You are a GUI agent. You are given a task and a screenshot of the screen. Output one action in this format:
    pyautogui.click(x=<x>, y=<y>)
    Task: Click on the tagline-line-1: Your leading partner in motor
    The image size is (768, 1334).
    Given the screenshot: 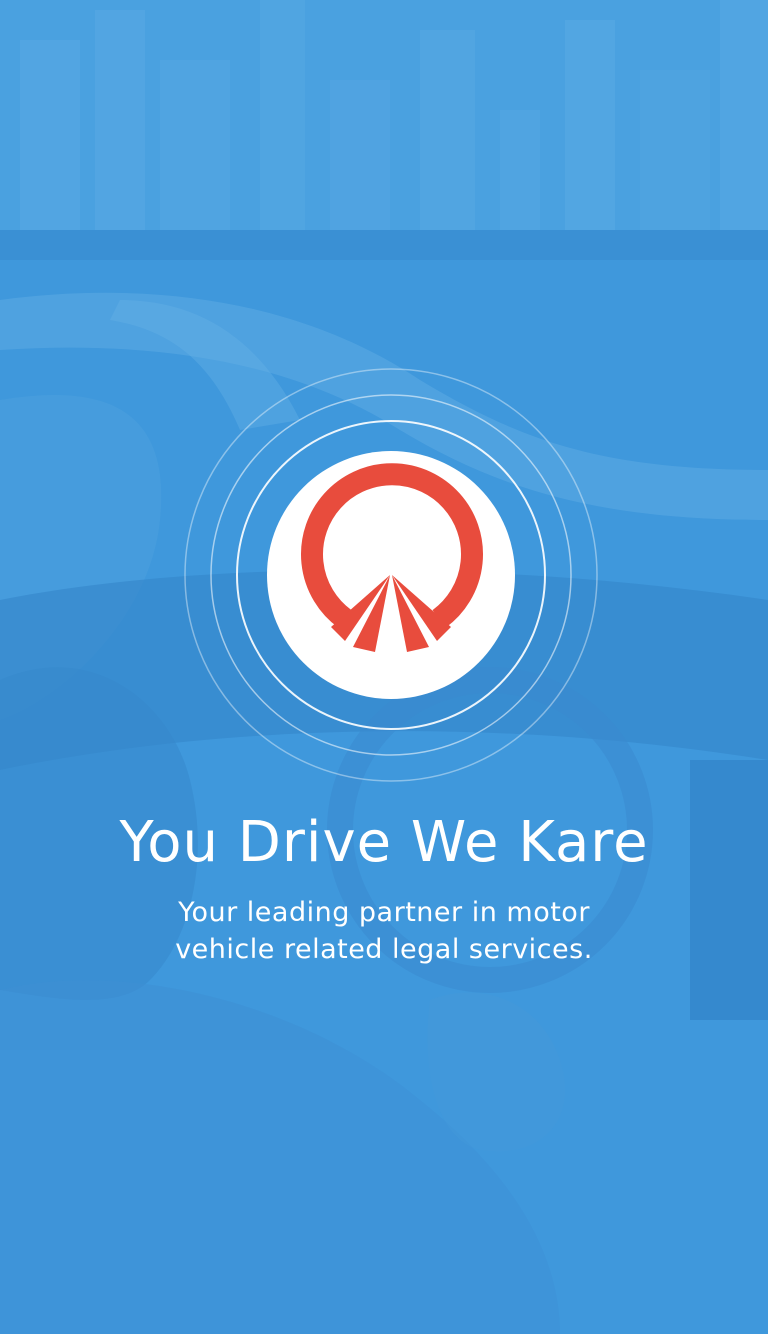 What is the action you would take?
    pyautogui.click(x=384, y=912)
    